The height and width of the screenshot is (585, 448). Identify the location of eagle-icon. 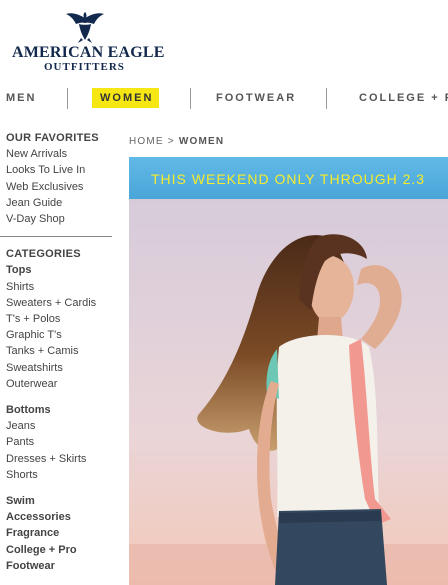
(85, 27).